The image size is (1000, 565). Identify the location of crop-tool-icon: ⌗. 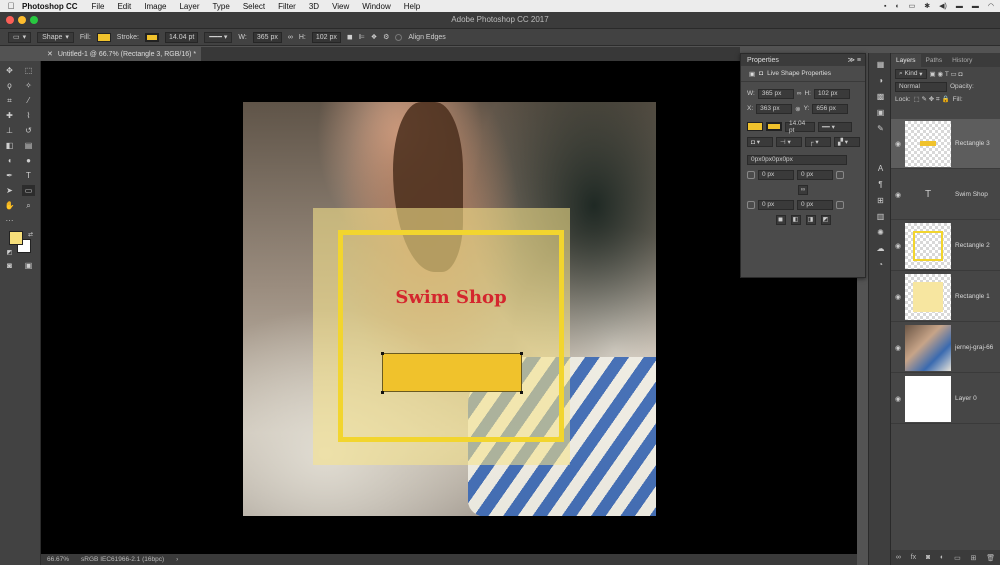
(9, 100).